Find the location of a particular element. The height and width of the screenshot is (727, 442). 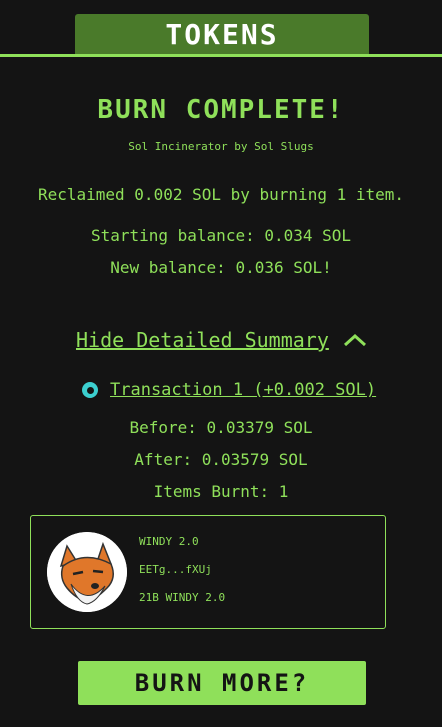

transaction-row: Transaction 1 (+0.002 SOL) is located at coordinates (229, 390).